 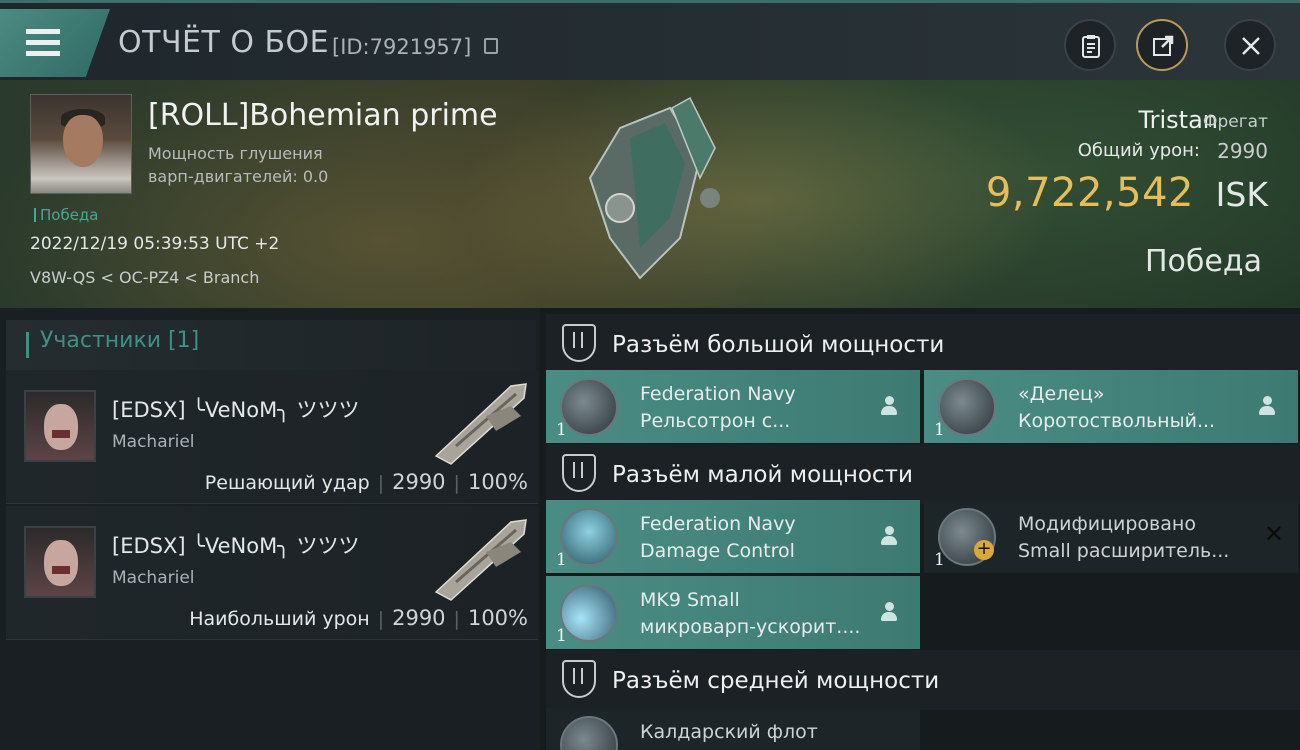 I want to click on module-name: Калдарский флот, so click(x=729, y=732).